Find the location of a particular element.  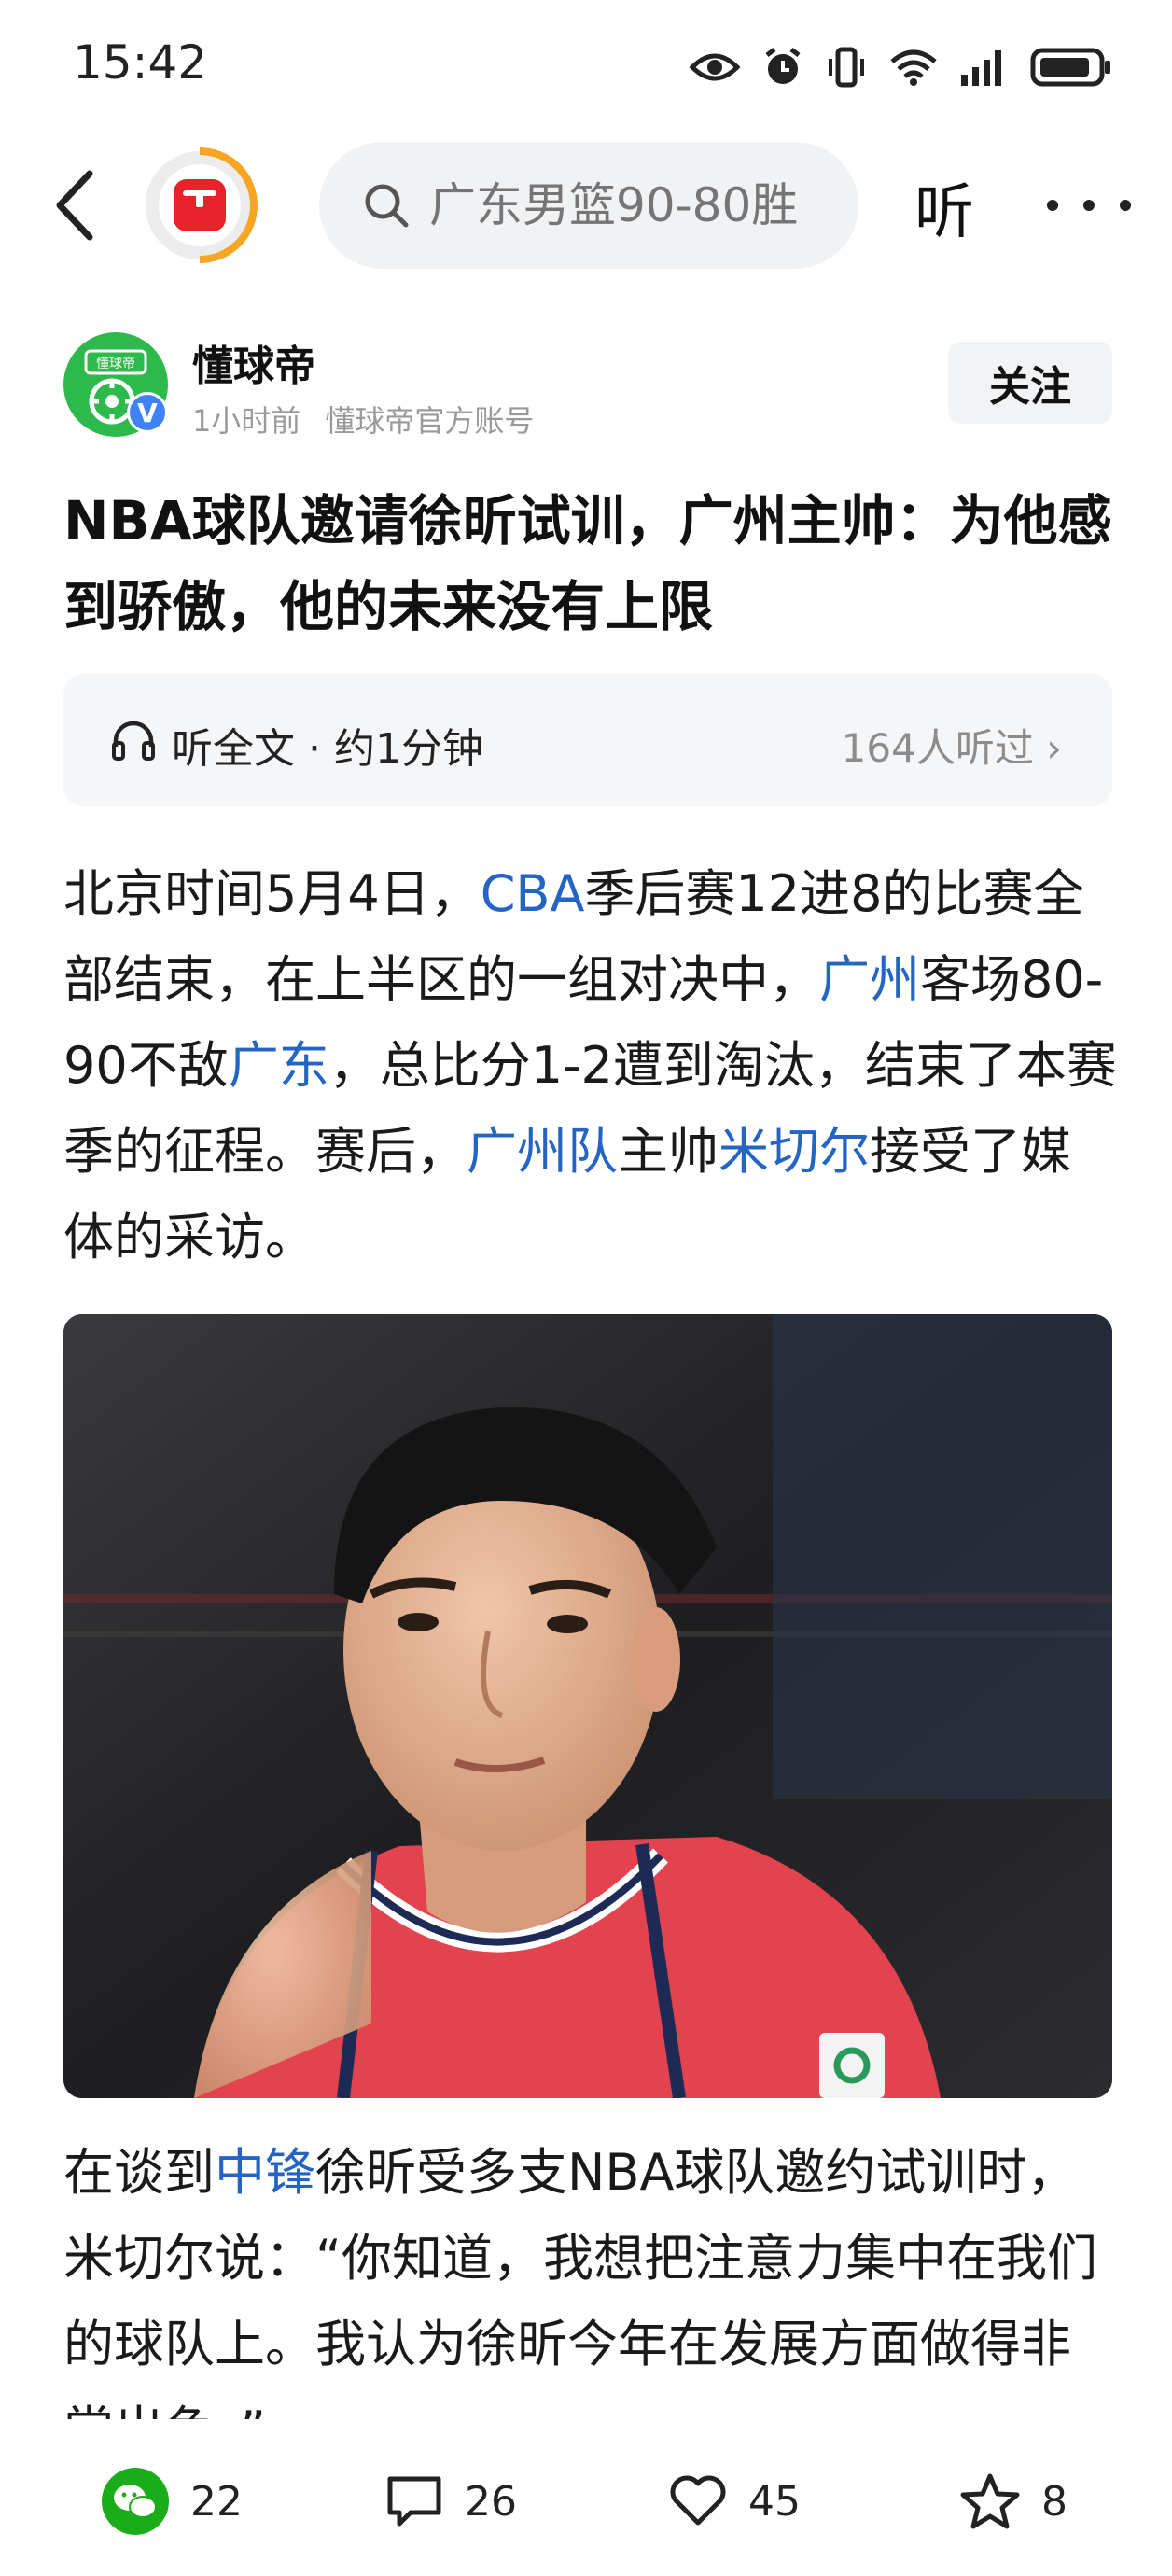

comment-button: 26 is located at coordinates (450, 2501).